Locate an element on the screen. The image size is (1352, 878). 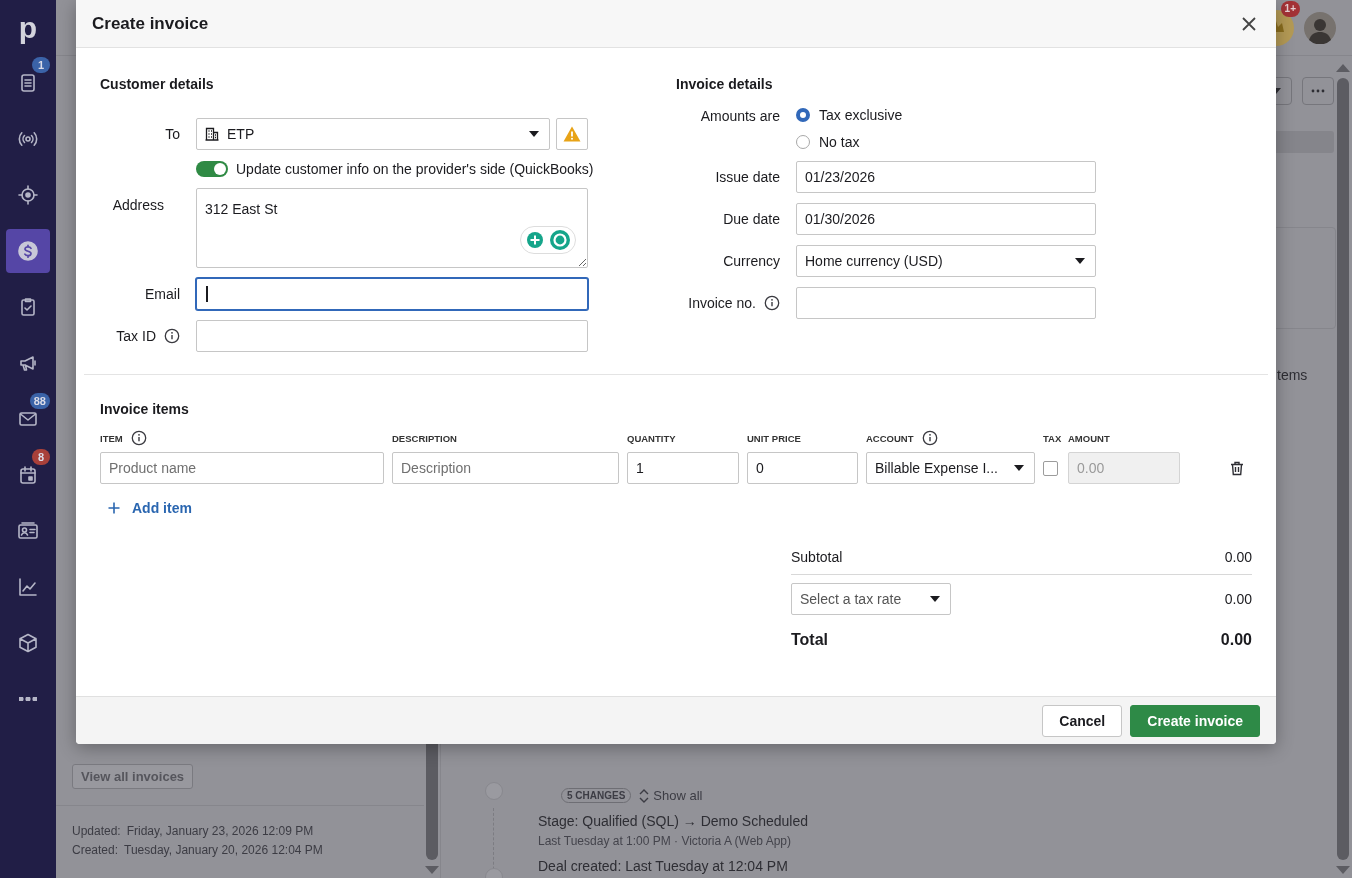
field-label: Tax ID is located at coordinates (136, 336).